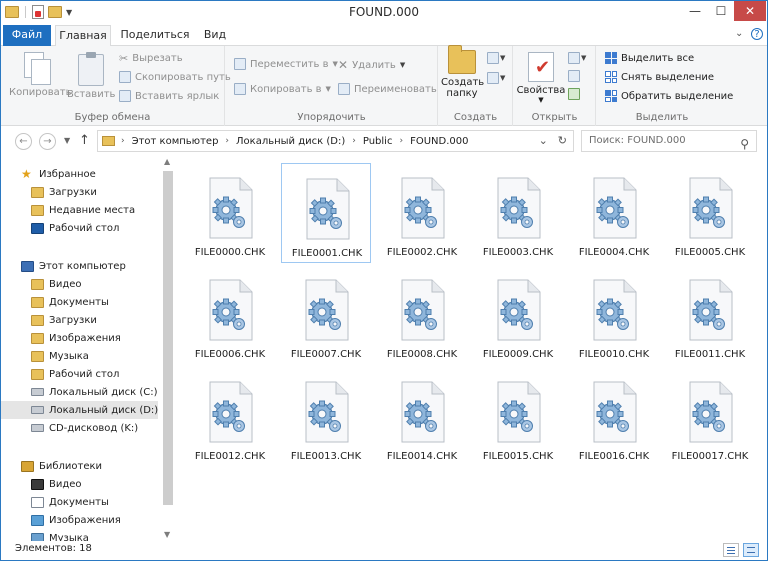 The width and height of the screenshot is (768, 561). I want to click on nav-label: Рабочий стол, so click(84, 374).